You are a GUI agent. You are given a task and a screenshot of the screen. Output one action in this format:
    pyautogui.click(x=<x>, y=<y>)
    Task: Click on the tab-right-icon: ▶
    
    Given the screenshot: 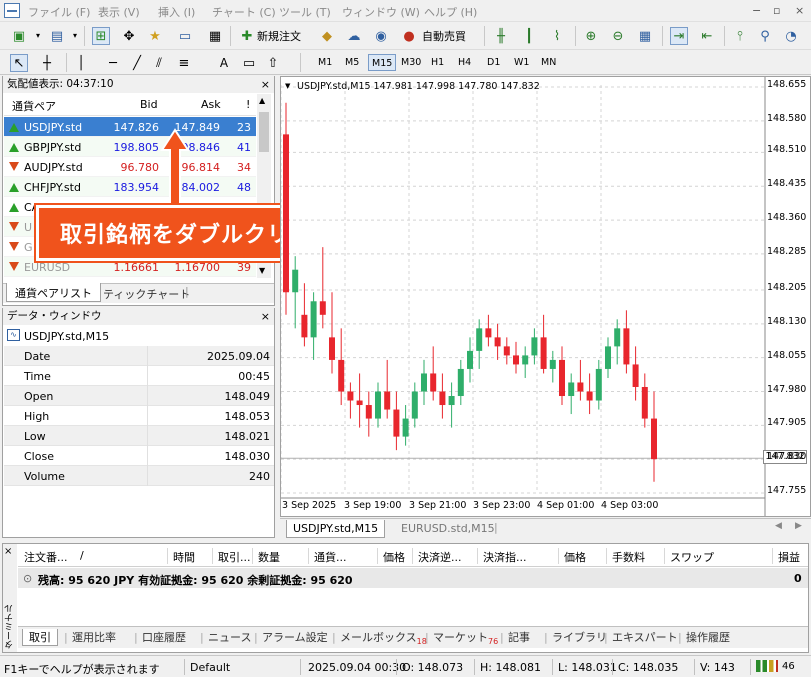 What is the action you would take?
    pyautogui.click(x=798, y=526)
    